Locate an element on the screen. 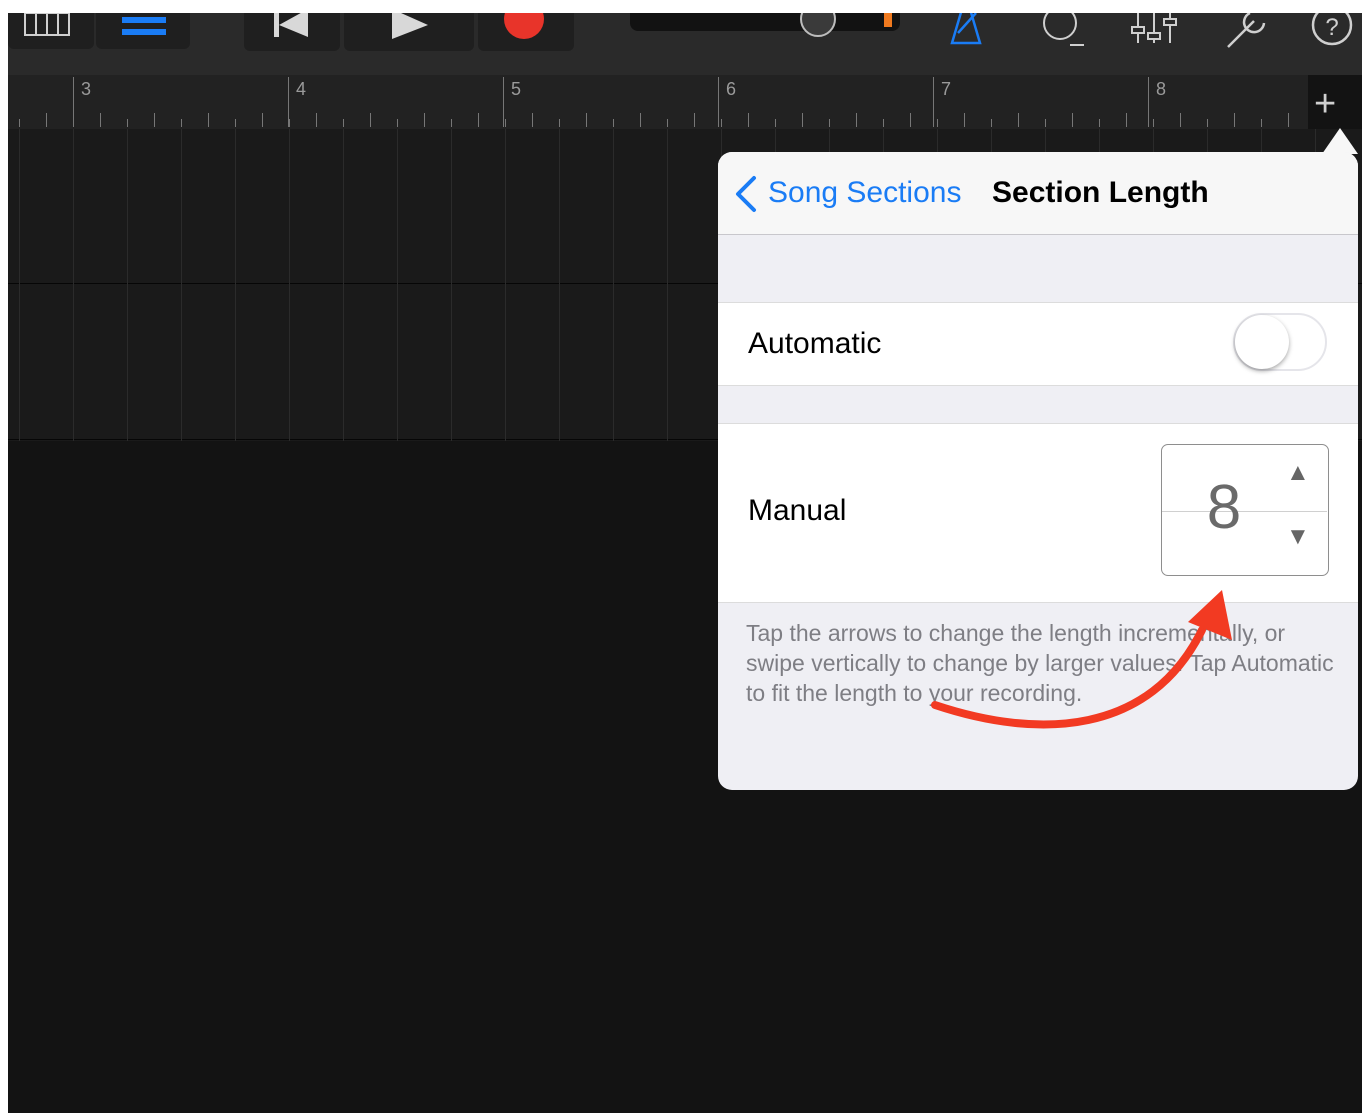 The image size is (1362, 1113). automatic-label: Automatic is located at coordinates (815, 343).